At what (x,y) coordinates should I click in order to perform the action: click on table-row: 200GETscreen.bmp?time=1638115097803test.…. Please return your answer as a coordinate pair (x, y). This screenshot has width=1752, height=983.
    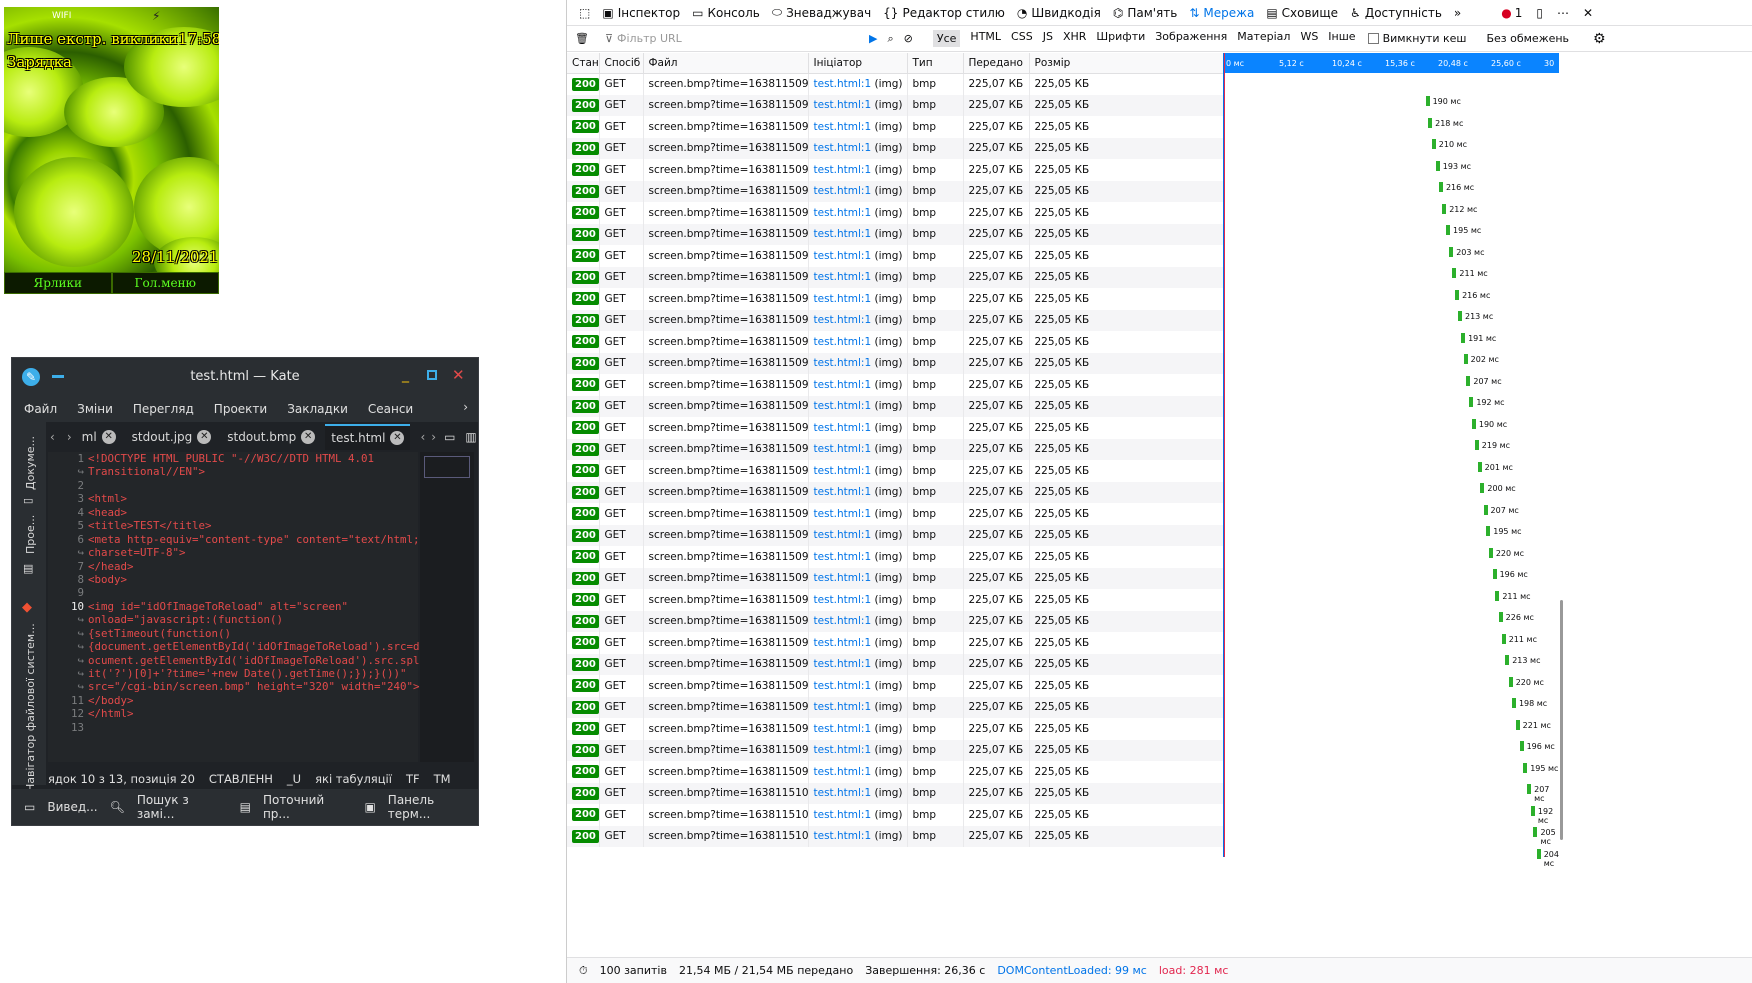
    Looking at the image, I should click on (895, 643).